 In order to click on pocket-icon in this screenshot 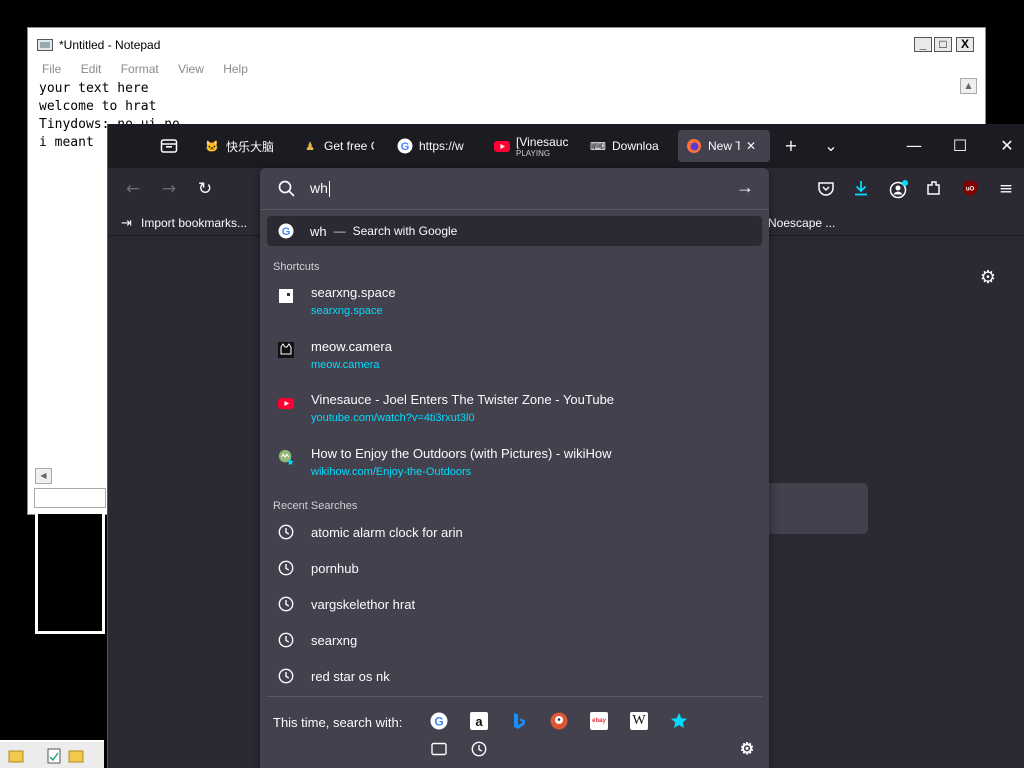, I will do `click(826, 189)`.